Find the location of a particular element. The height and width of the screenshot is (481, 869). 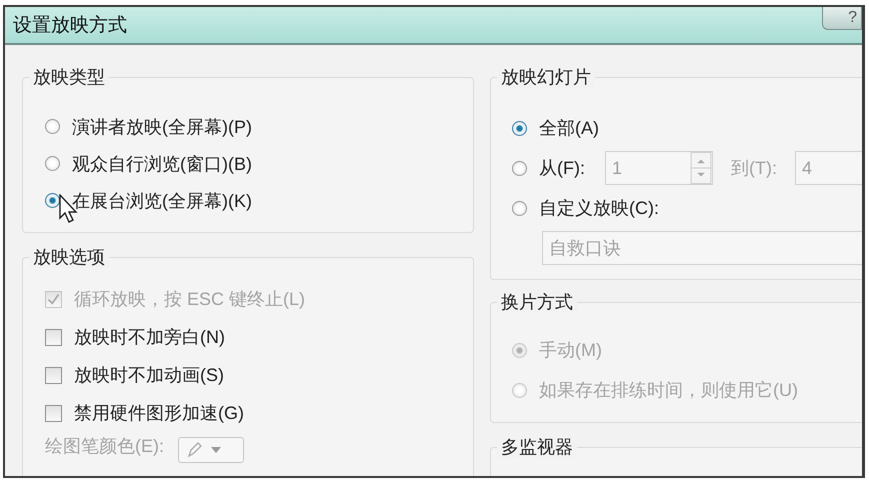

option-label: 自定义放映(C): is located at coordinates (599, 208).